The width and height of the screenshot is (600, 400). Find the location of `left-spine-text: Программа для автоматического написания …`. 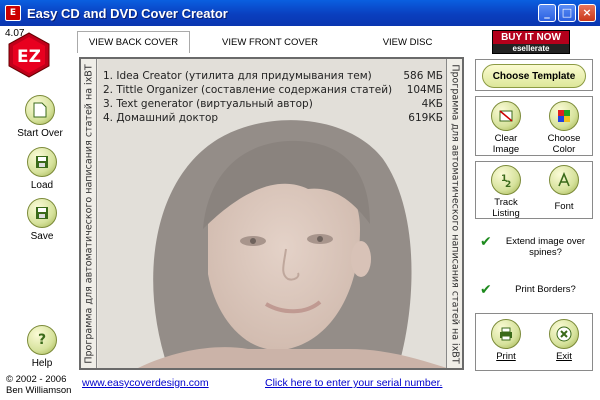

left-spine-text: Программа для автоматического написания … is located at coordinates (88, 213).